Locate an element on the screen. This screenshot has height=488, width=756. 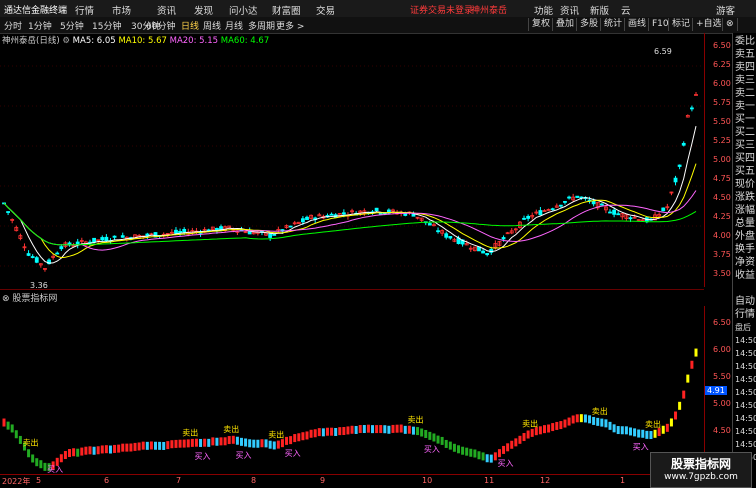
tab-1min: 1分钟 is located at coordinates (40, 25).